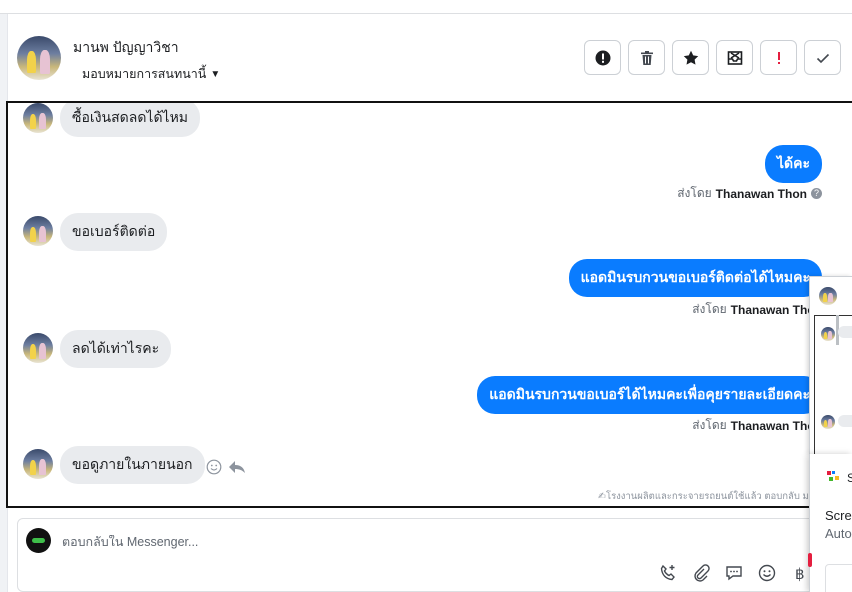 The image size is (852, 592). I want to click on notification-line-2: Auto, so click(838, 533).